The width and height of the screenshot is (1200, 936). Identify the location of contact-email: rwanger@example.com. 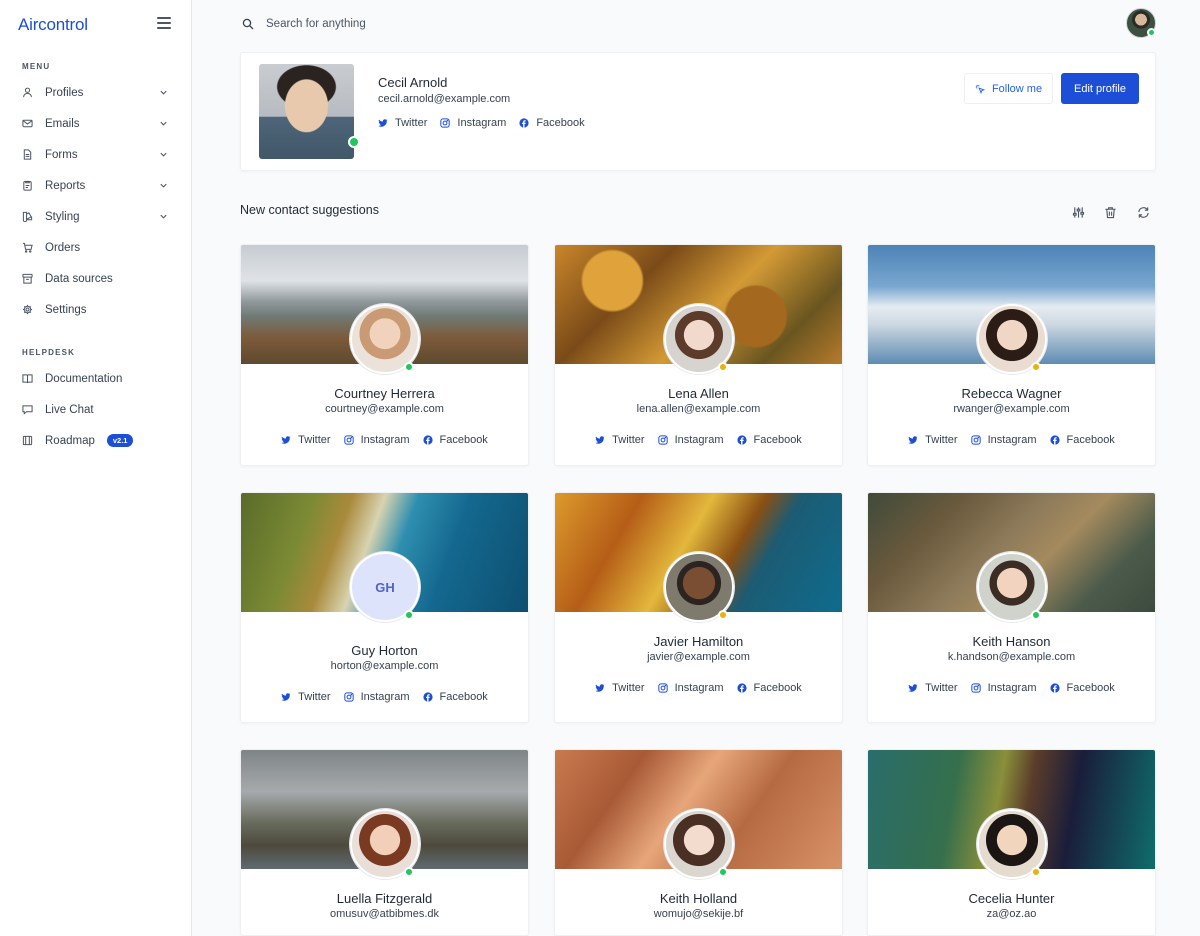
(1011, 409).